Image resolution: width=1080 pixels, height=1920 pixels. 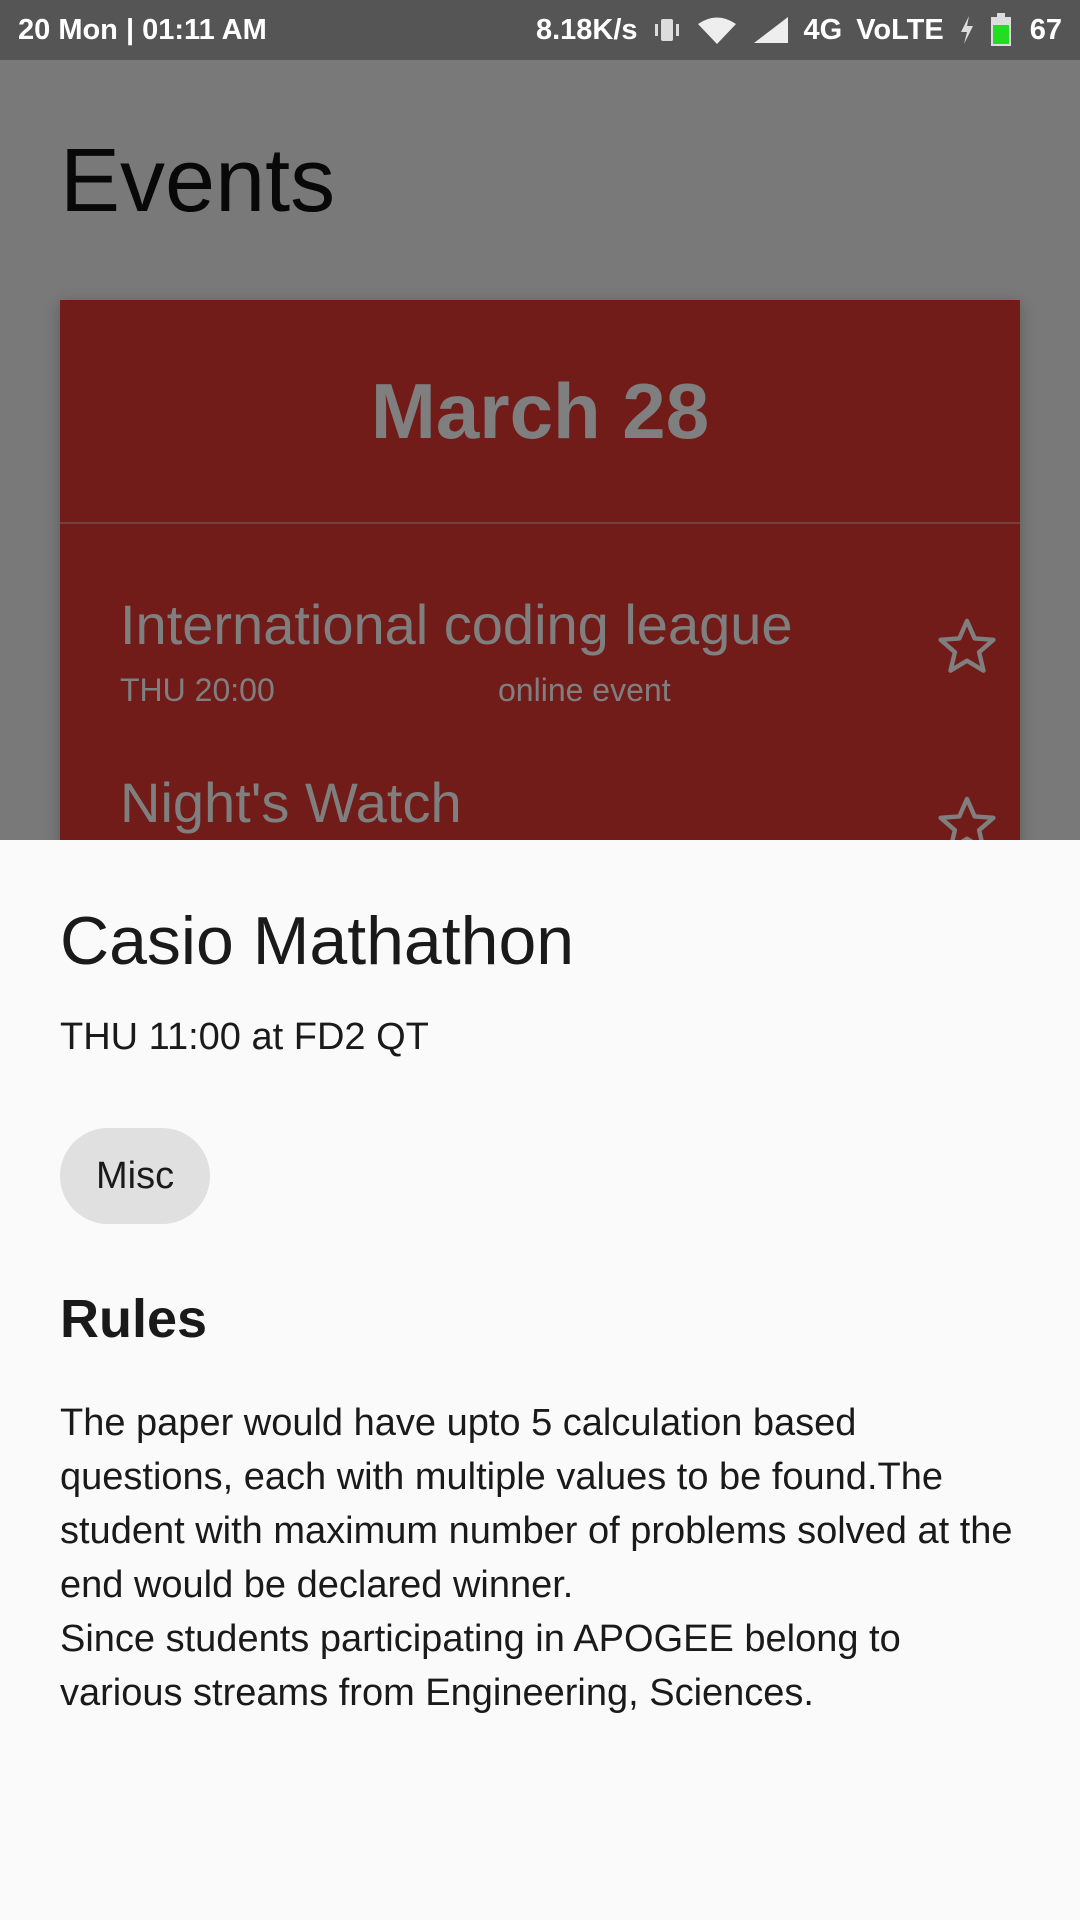 What do you see at coordinates (586, 29) in the screenshot?
I see `network-speed: 8.18K/s` at bounding box center [586, 29].